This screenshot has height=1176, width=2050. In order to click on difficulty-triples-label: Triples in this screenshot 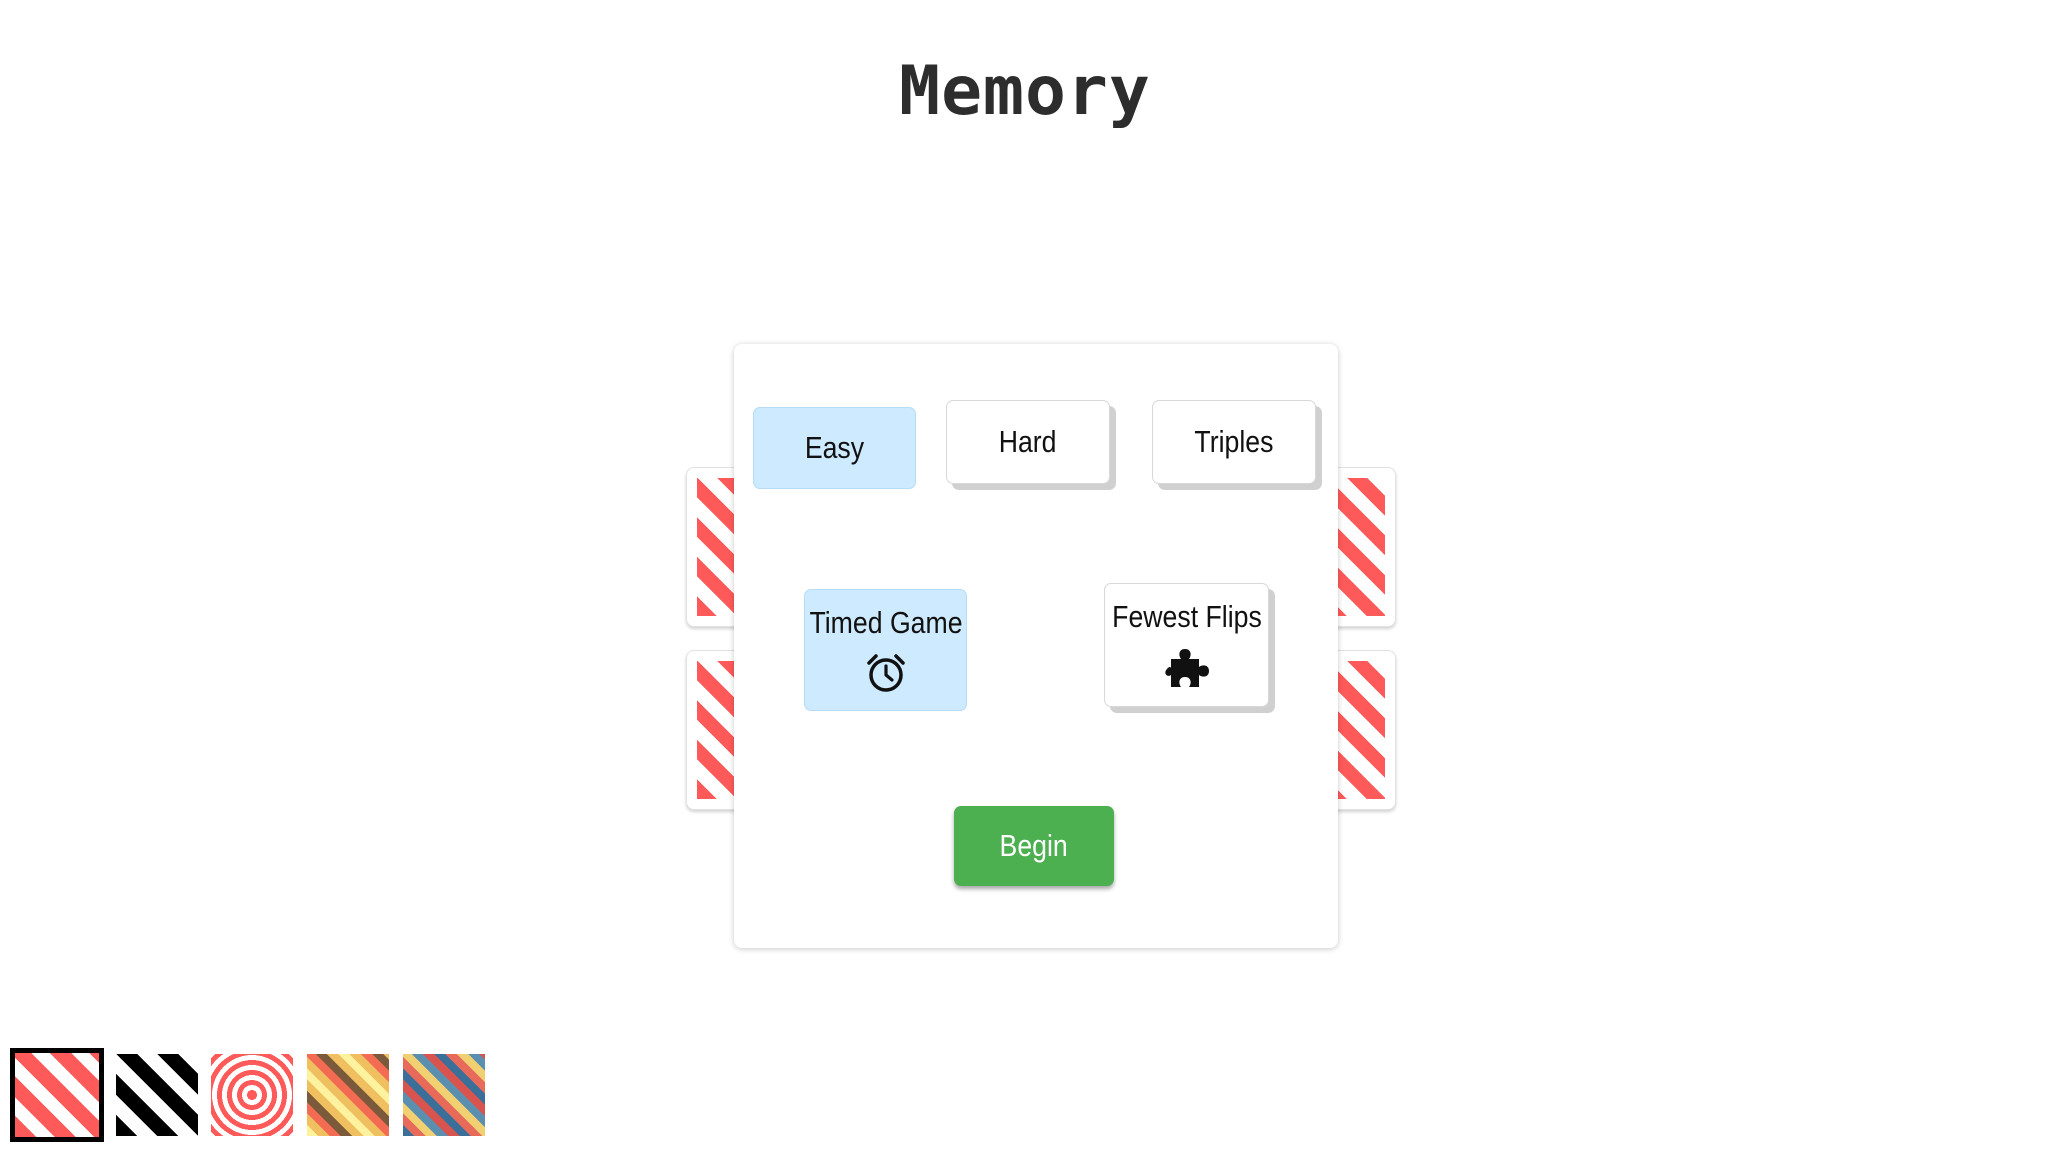, I will do `click(1234, 441)`.